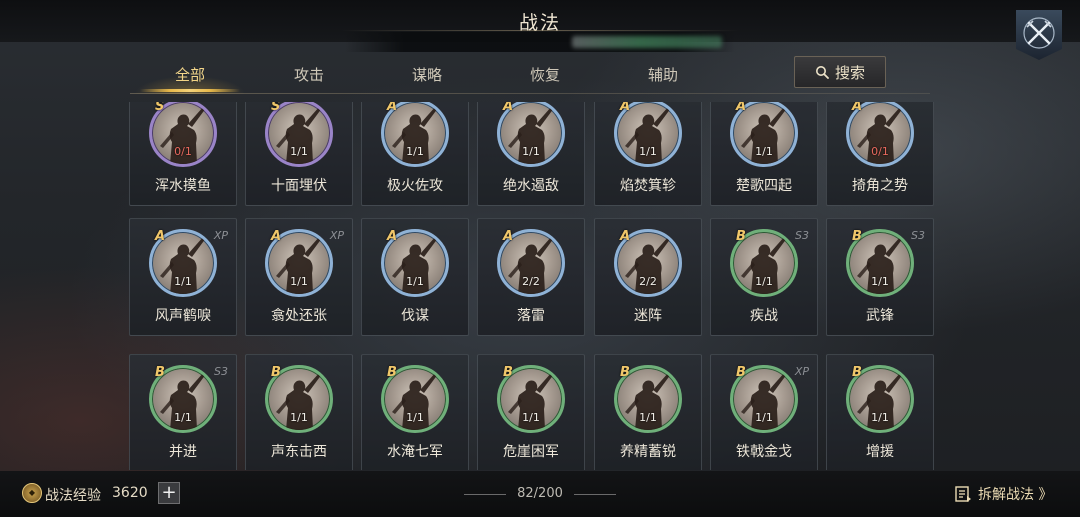 The width and height of the screenshot is (1080, 517). What do you see at coordinates (309, 76) in the screenshot?
I see `tab-attack: 攻击` at bounding box center [309, 76].